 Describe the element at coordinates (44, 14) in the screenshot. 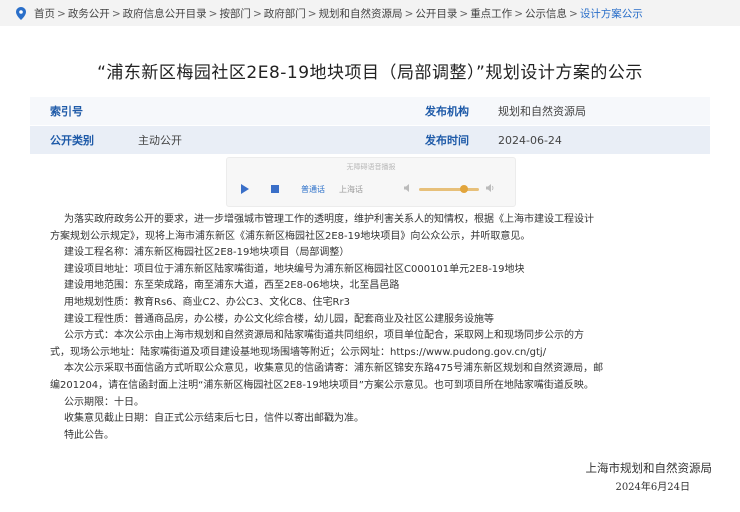

I see `breadcrumb-link: 首页` at that location.